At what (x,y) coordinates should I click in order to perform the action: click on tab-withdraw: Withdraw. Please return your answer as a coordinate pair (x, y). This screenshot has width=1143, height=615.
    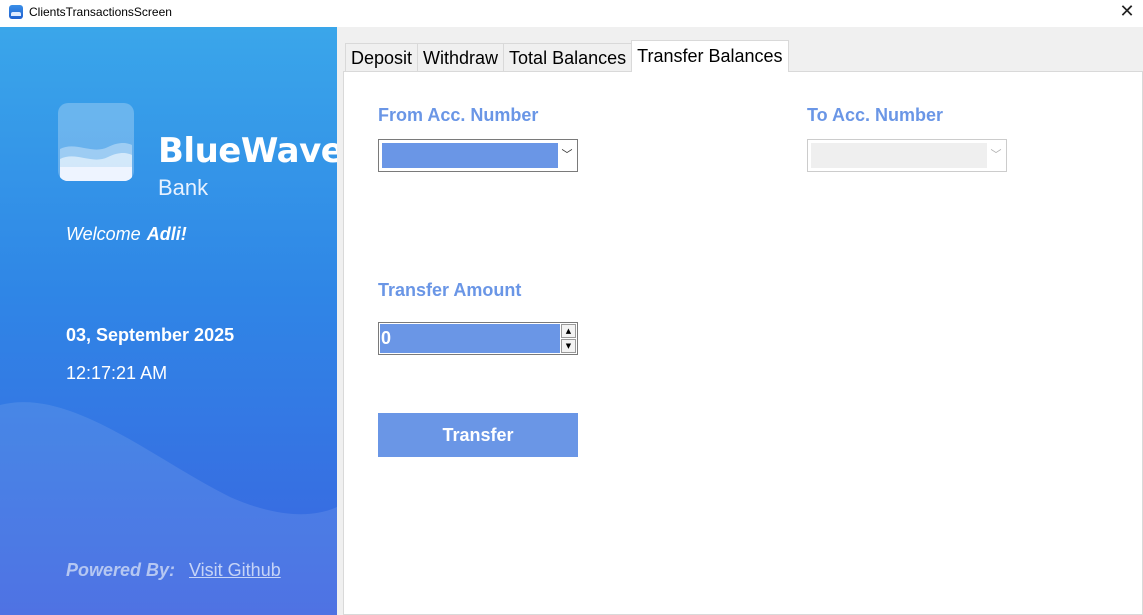
    Looking at the image, I should click on (461, 57).